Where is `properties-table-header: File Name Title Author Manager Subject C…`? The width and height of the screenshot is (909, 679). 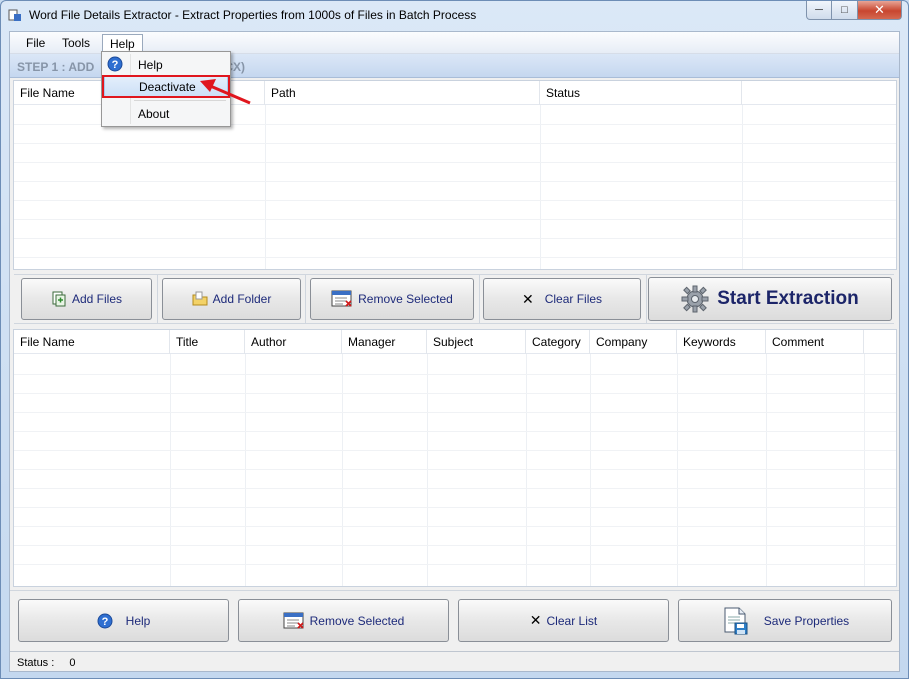 properties-table-header: File Name Title Author Manager Subject C… is located at coordinates (455, 342).